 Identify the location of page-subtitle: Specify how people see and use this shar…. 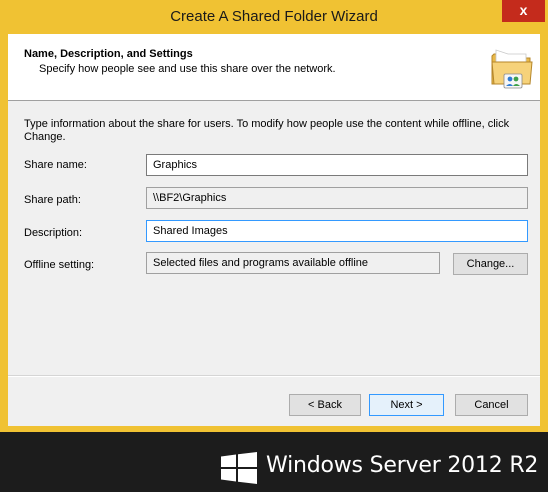
(187, 69).